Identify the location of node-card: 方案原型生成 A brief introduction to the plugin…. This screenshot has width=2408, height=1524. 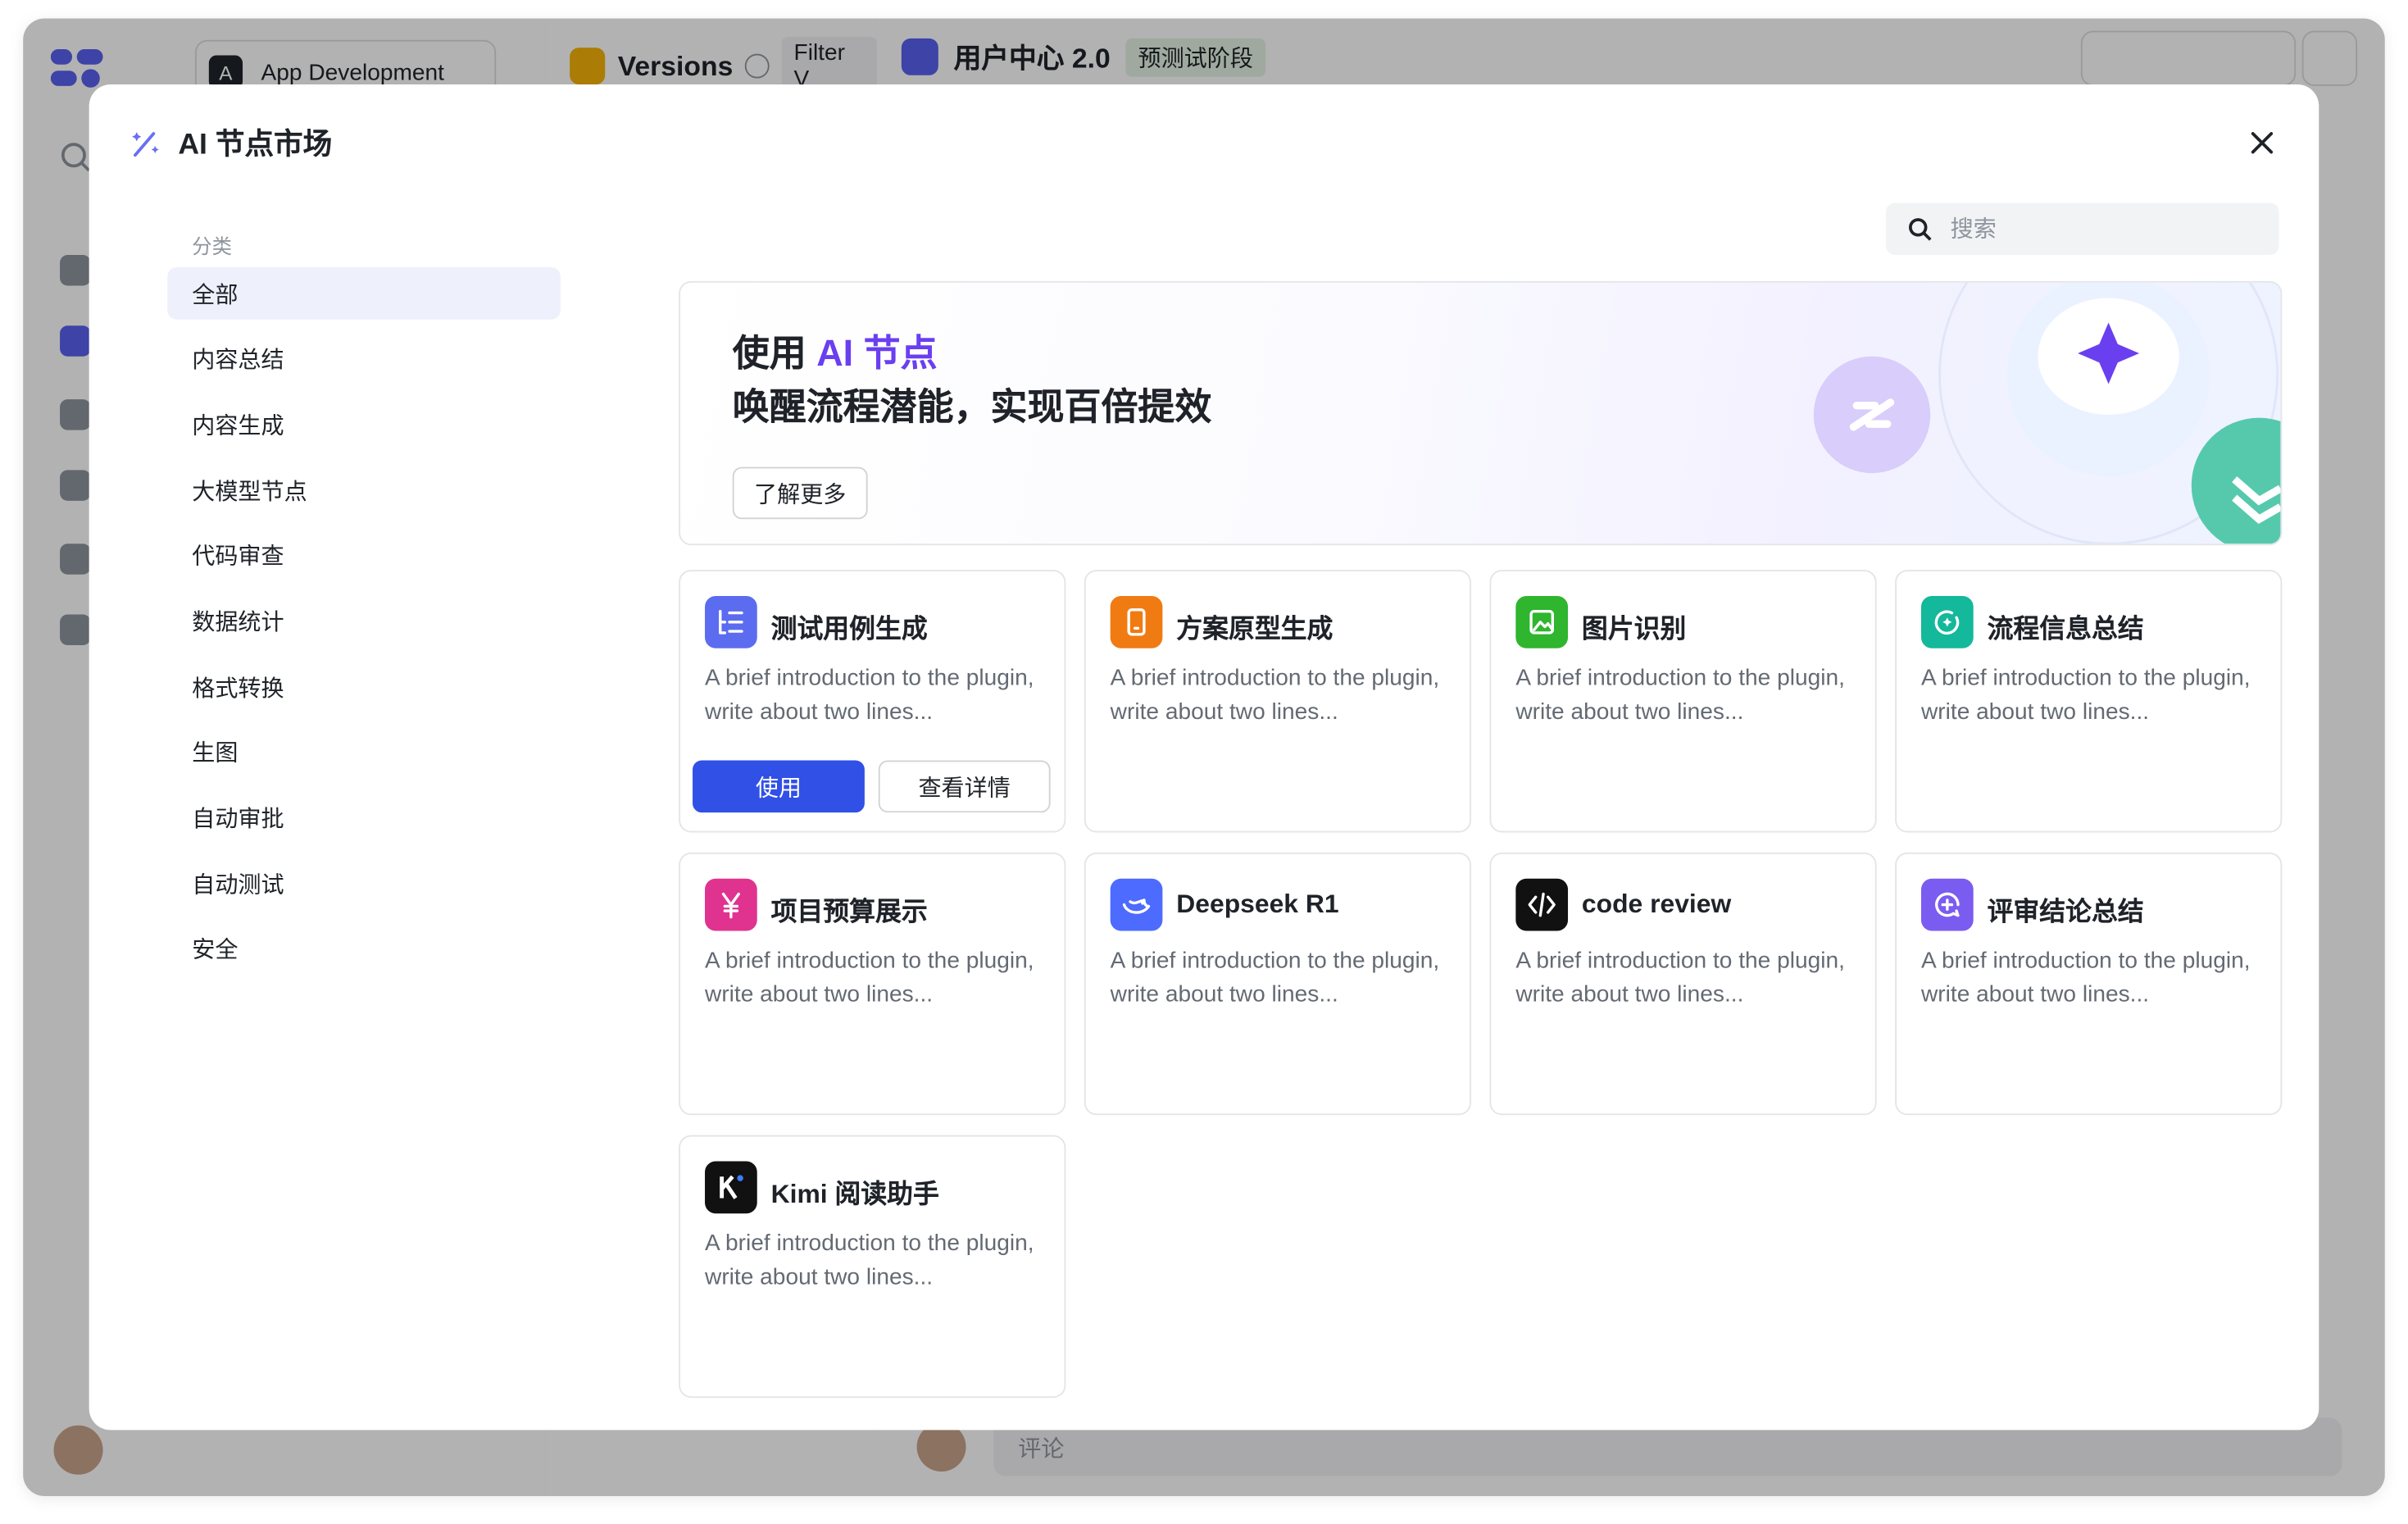
(1278, 701).